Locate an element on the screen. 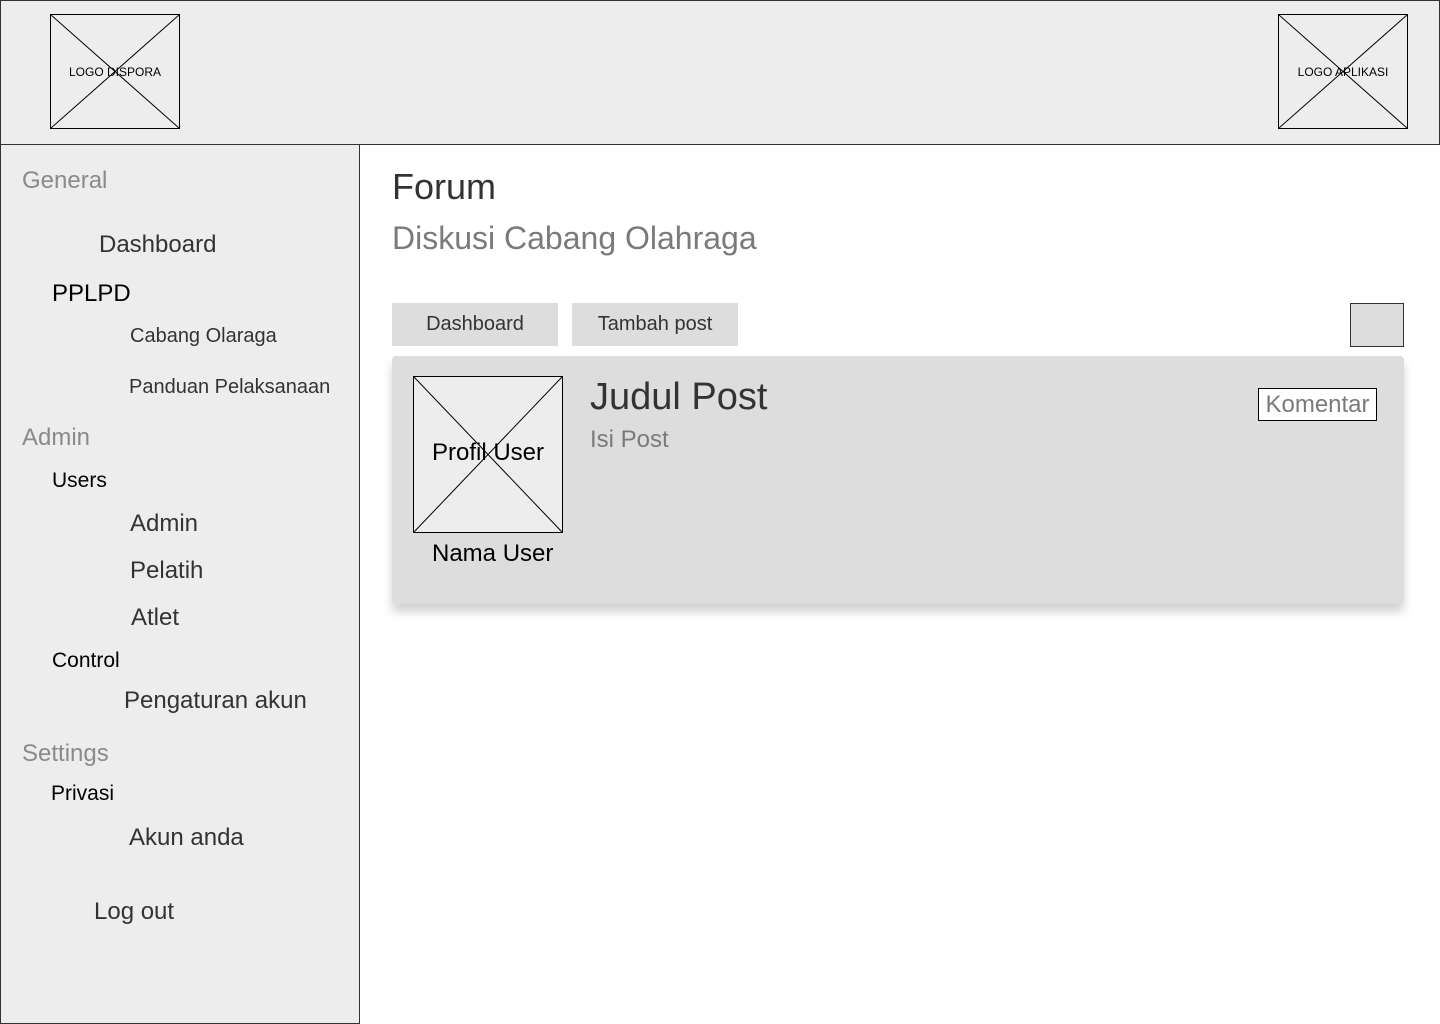  page-subtitle: Diskusi Cabang Olahraga is located at coordinates (574, 238).